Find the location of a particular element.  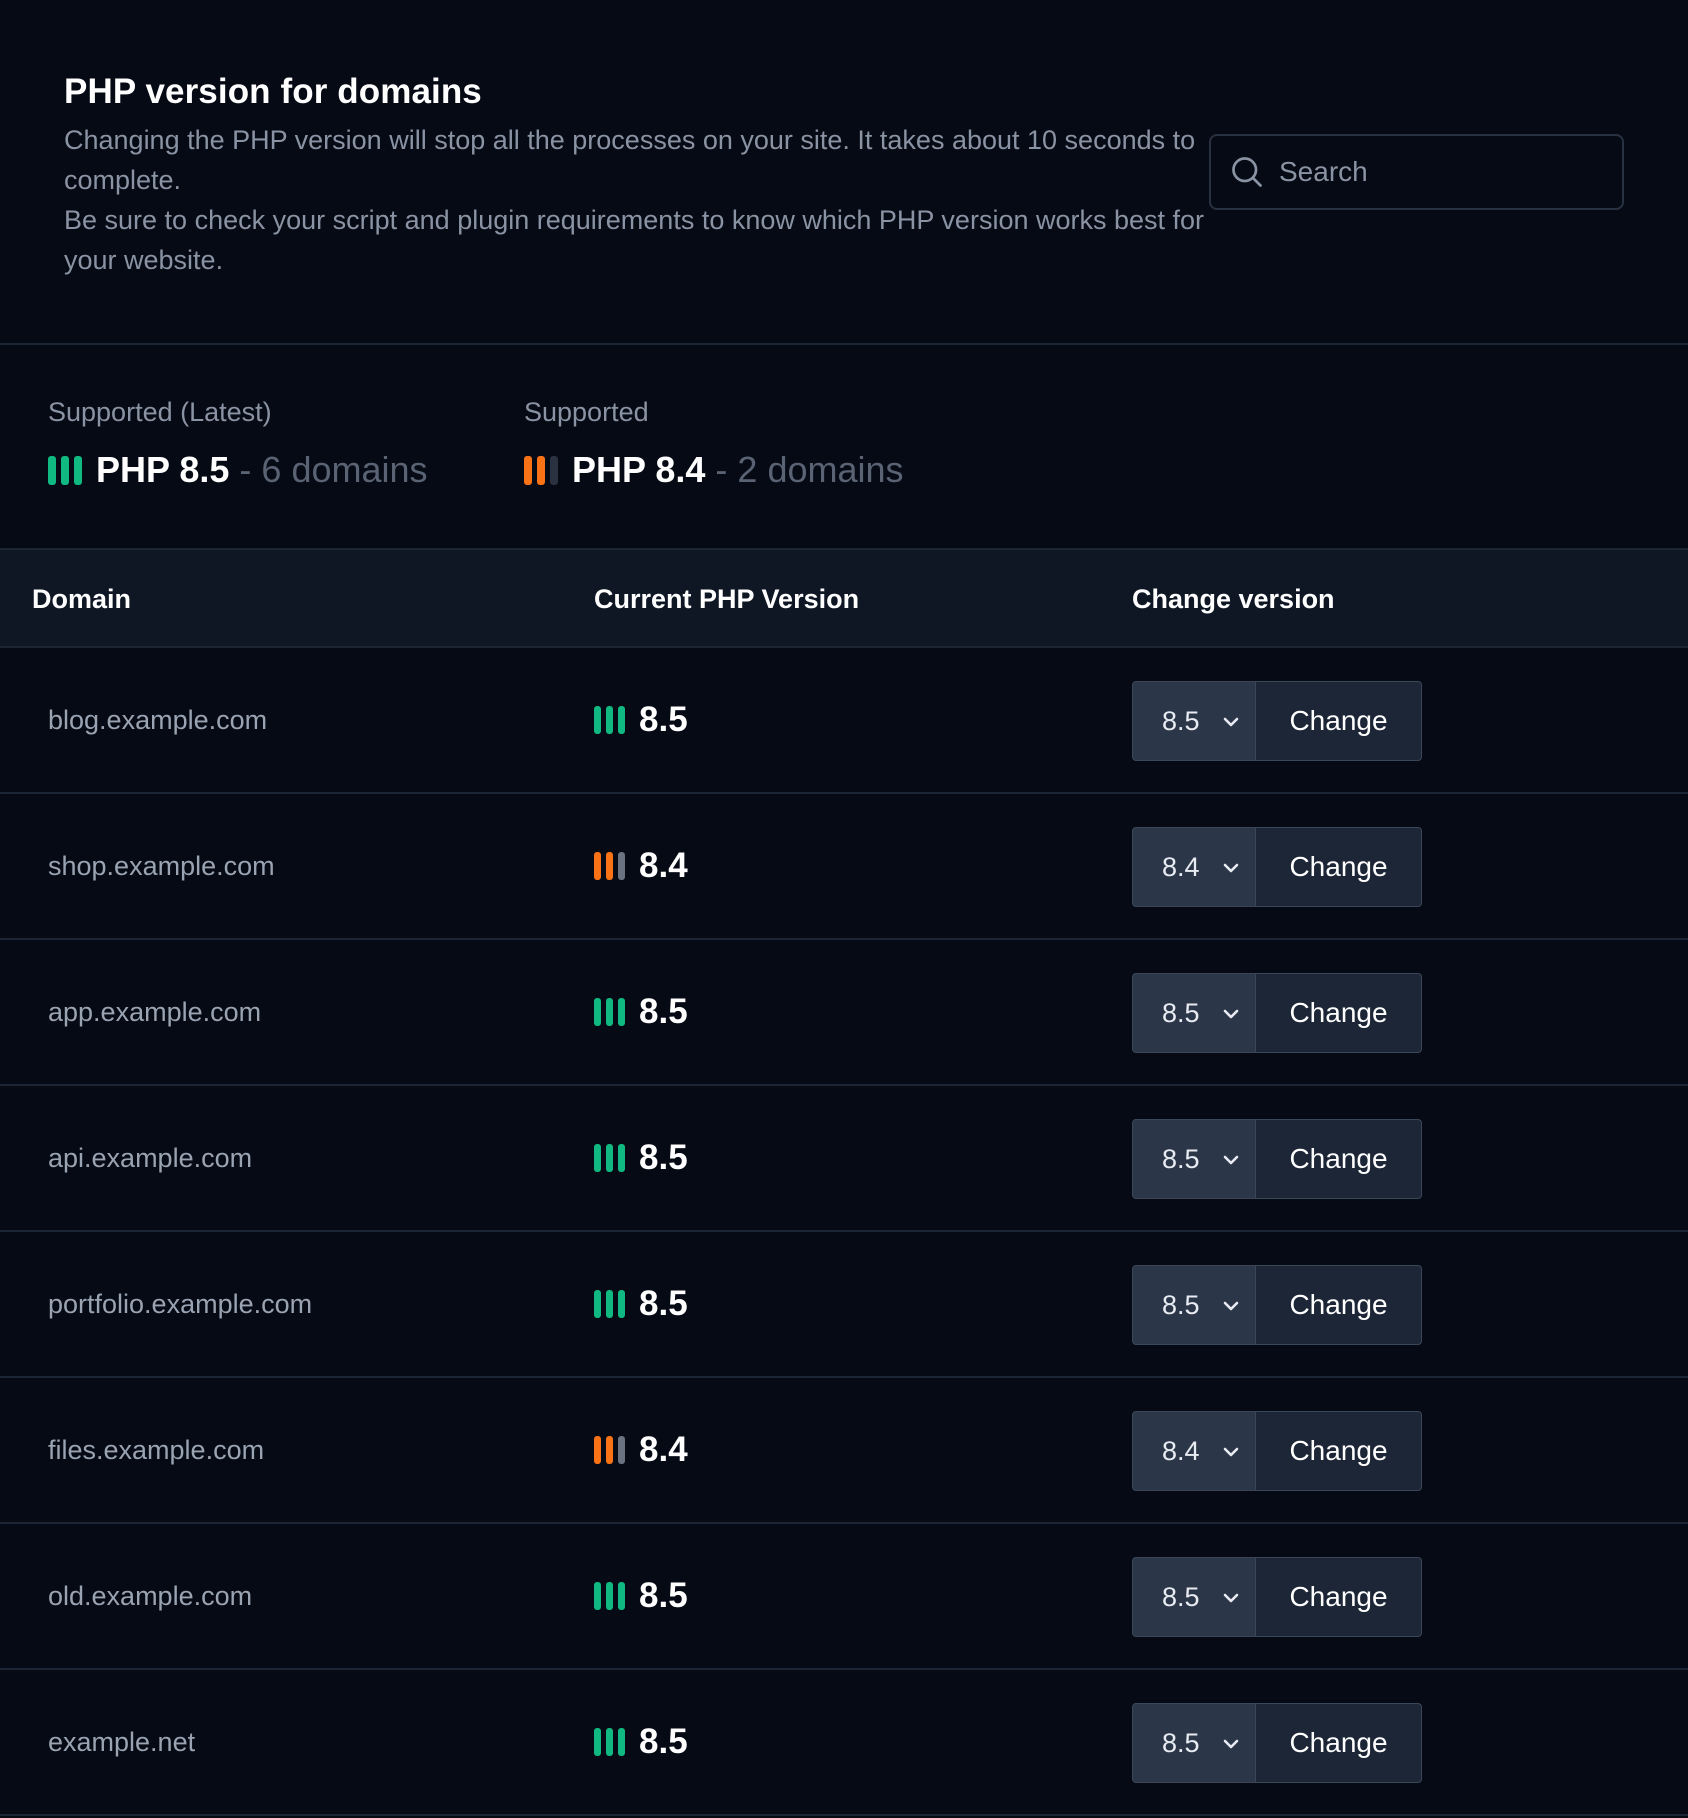

summary-supported: Supported PHP 8.4 - 2 domains is located at coordinates (714, 443).